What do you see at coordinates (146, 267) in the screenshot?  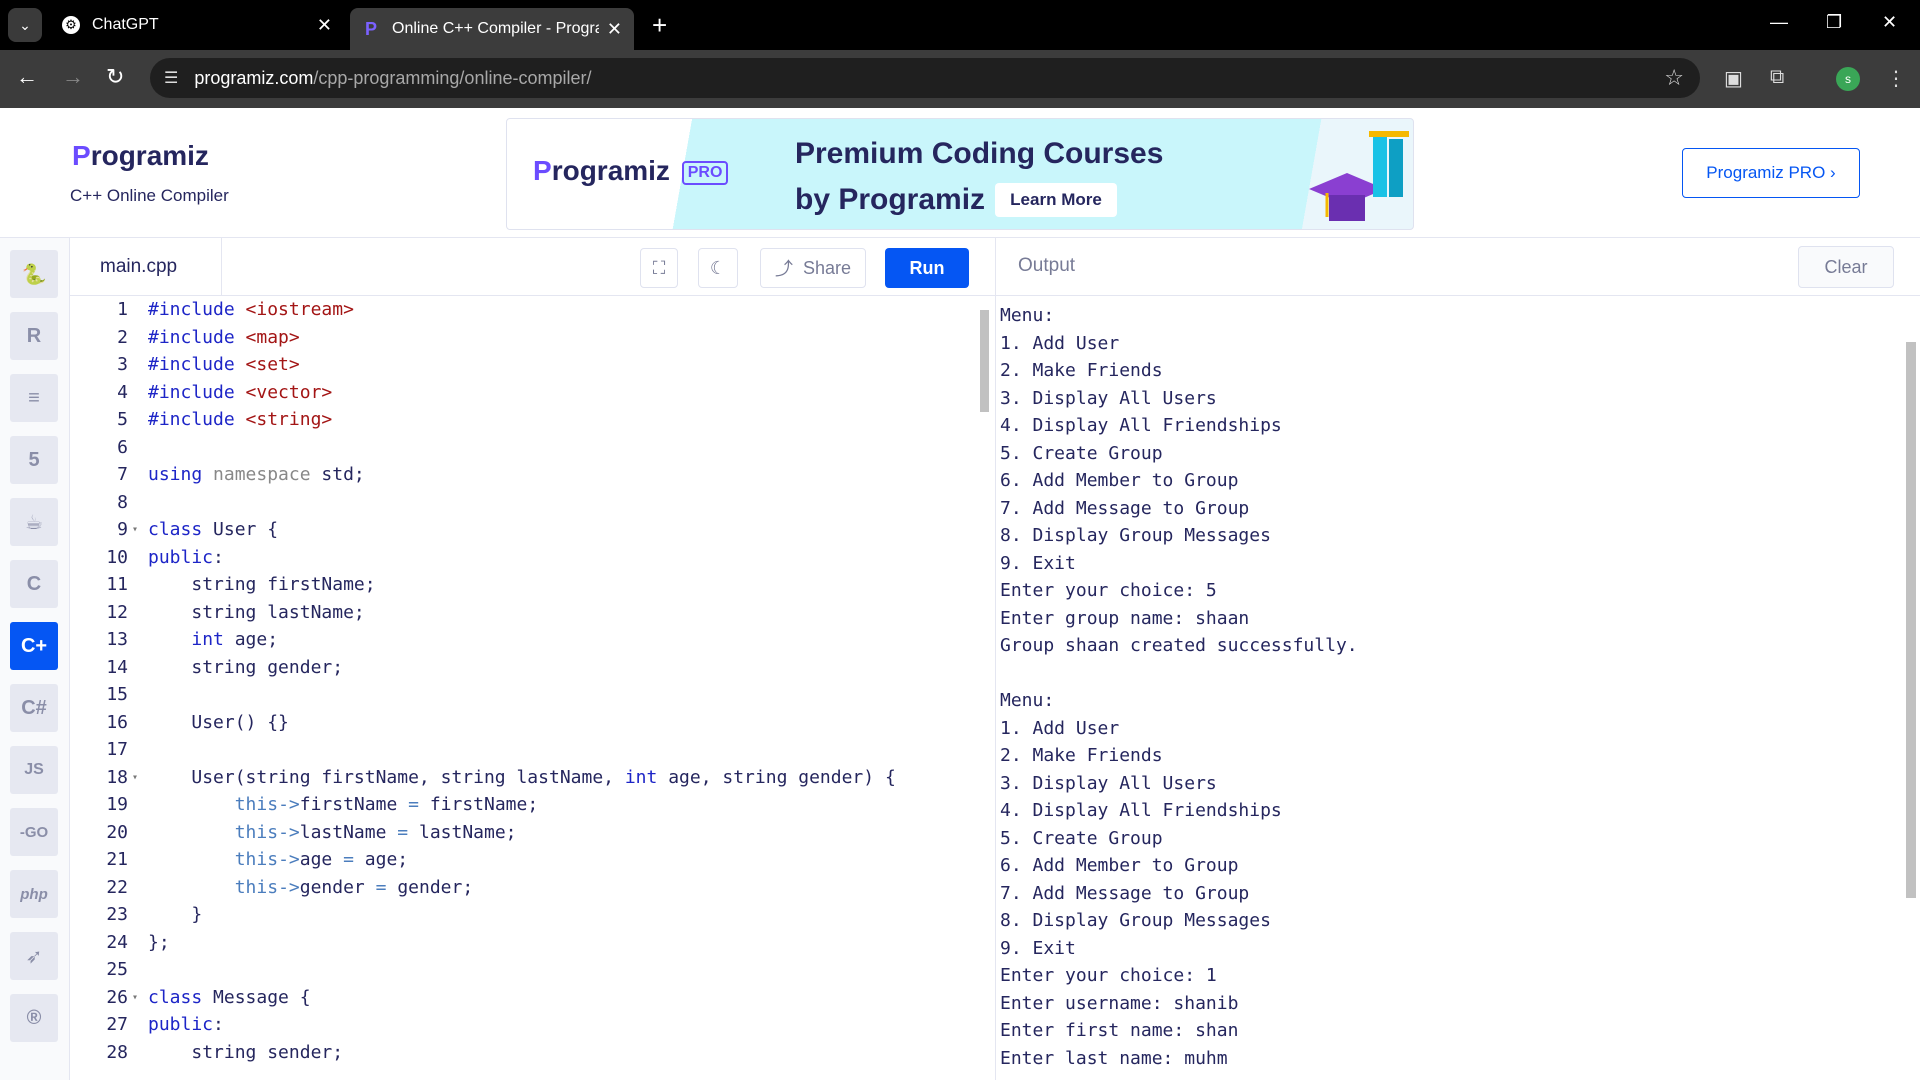 I see `file-tab-main: main.cpp` at bounding box center [146, 267].